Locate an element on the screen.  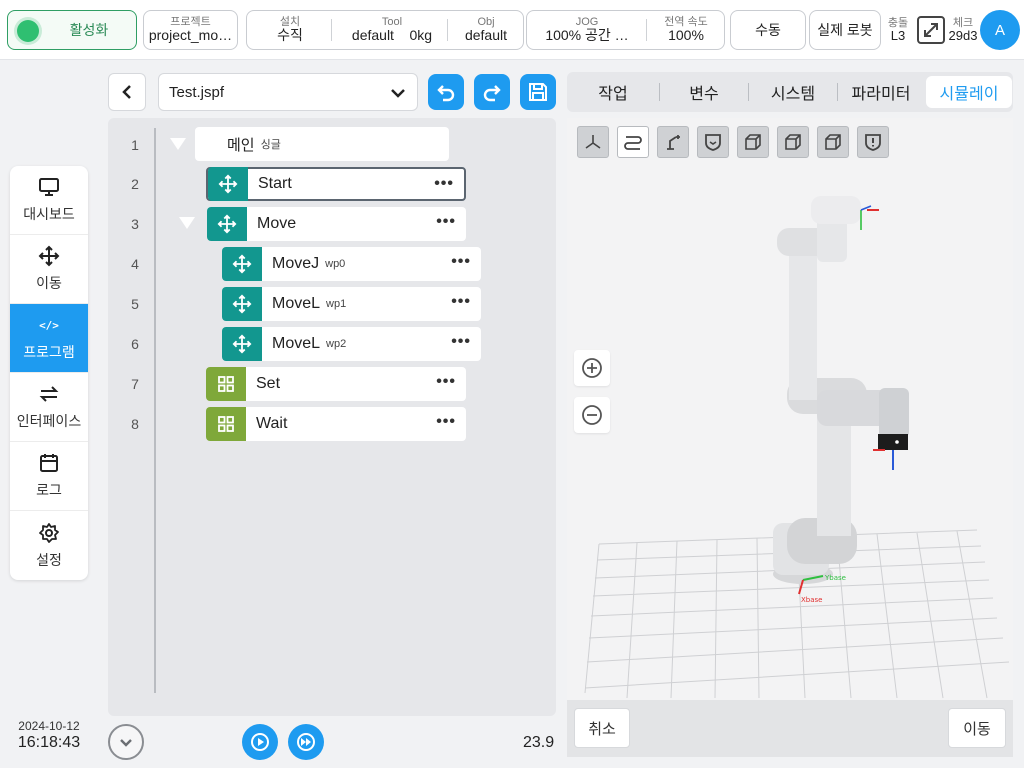
tree-node-set: Set ••• is located at coordinates (336, 384).